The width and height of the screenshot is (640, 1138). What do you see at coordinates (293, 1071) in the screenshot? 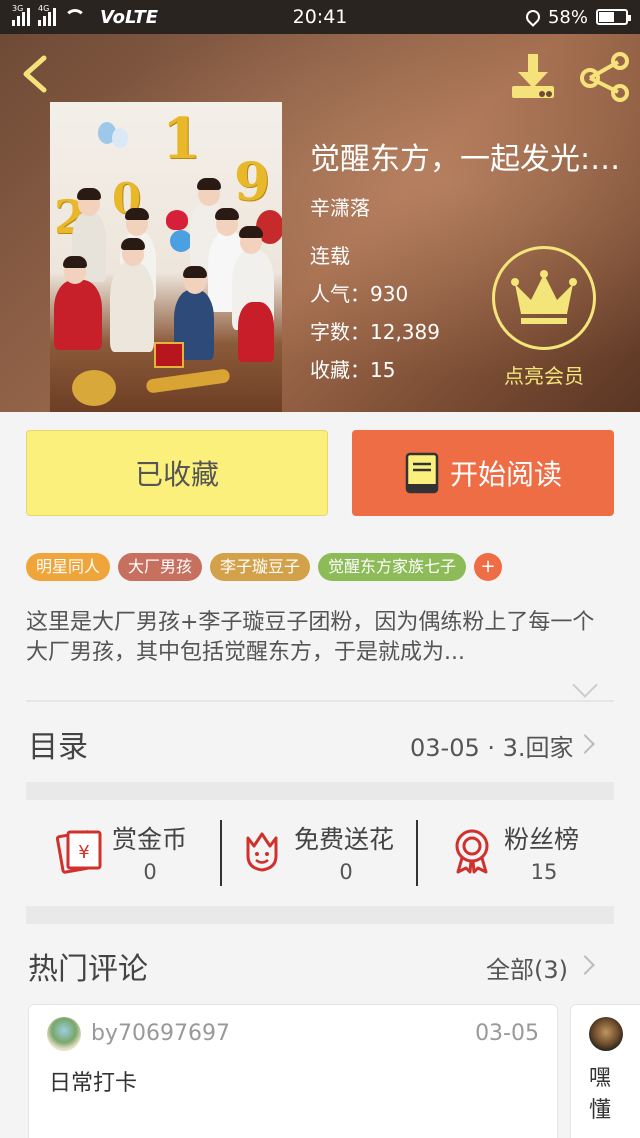
I see `comment-card: by70697697 03-05 日常打卡` at bounding box center [293, 1071].